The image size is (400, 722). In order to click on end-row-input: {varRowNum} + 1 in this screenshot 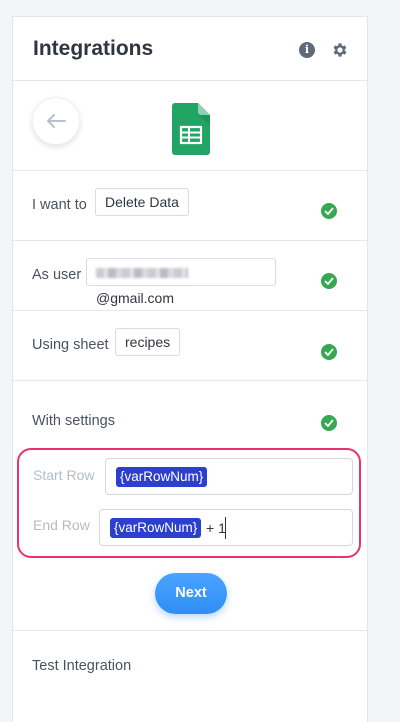, I will do `click(226, 527)`.